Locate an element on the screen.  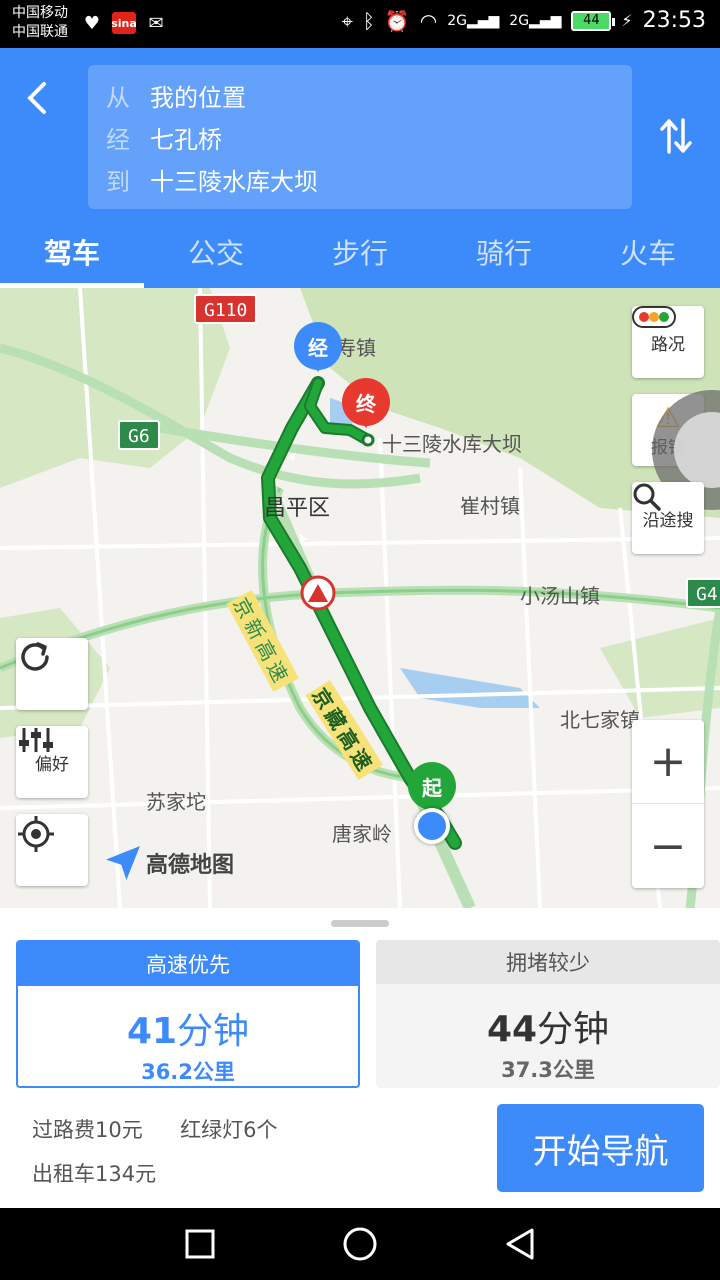
refresh-icon is located at coordinates (35, 656).